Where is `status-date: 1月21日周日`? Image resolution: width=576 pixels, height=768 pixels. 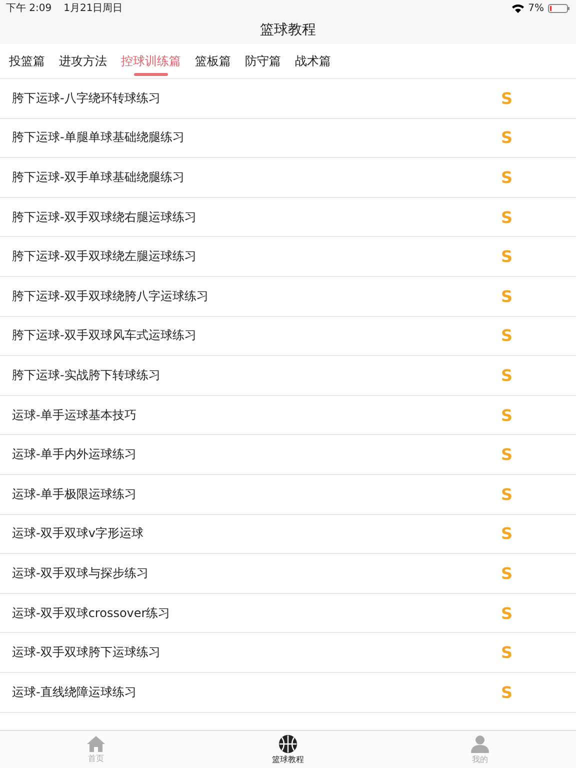 status-date: 1月21日周日 is located at coordinates (93, 8).